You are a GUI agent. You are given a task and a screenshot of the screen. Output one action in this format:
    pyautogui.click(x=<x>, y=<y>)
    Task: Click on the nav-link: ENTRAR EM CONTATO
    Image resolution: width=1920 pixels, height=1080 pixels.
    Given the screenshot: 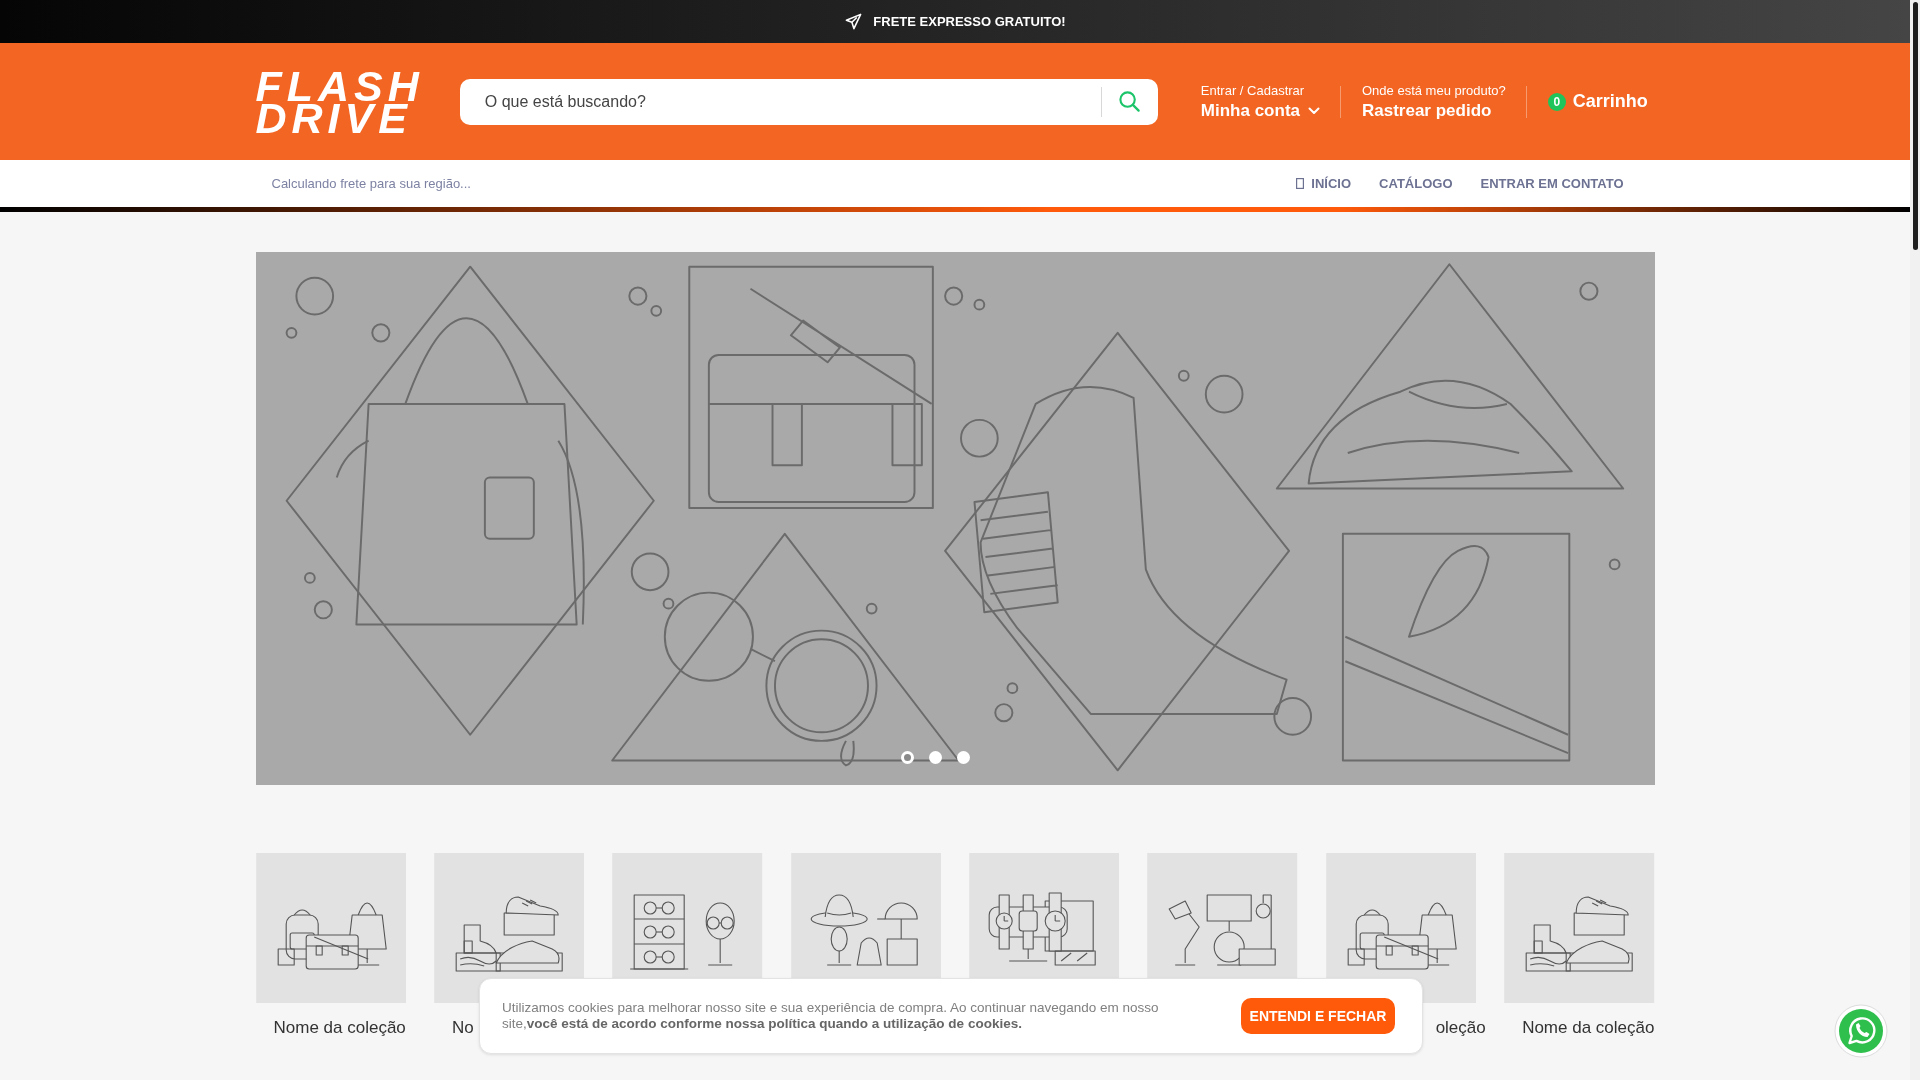 What is the action you would take?
    pyautogui.click(x=1552, y=183)
    